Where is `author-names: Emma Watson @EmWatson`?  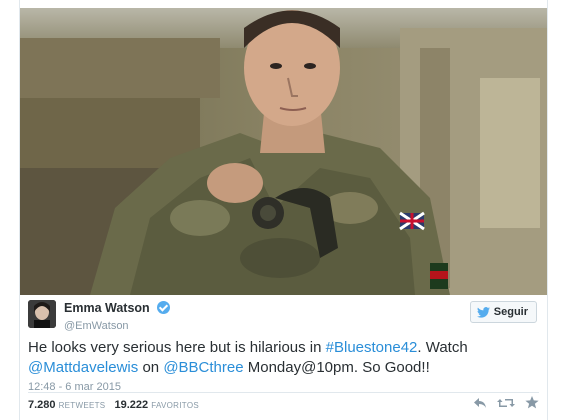 author-names: Emma Watson @EmWatson is located at coordinates (117, 315).